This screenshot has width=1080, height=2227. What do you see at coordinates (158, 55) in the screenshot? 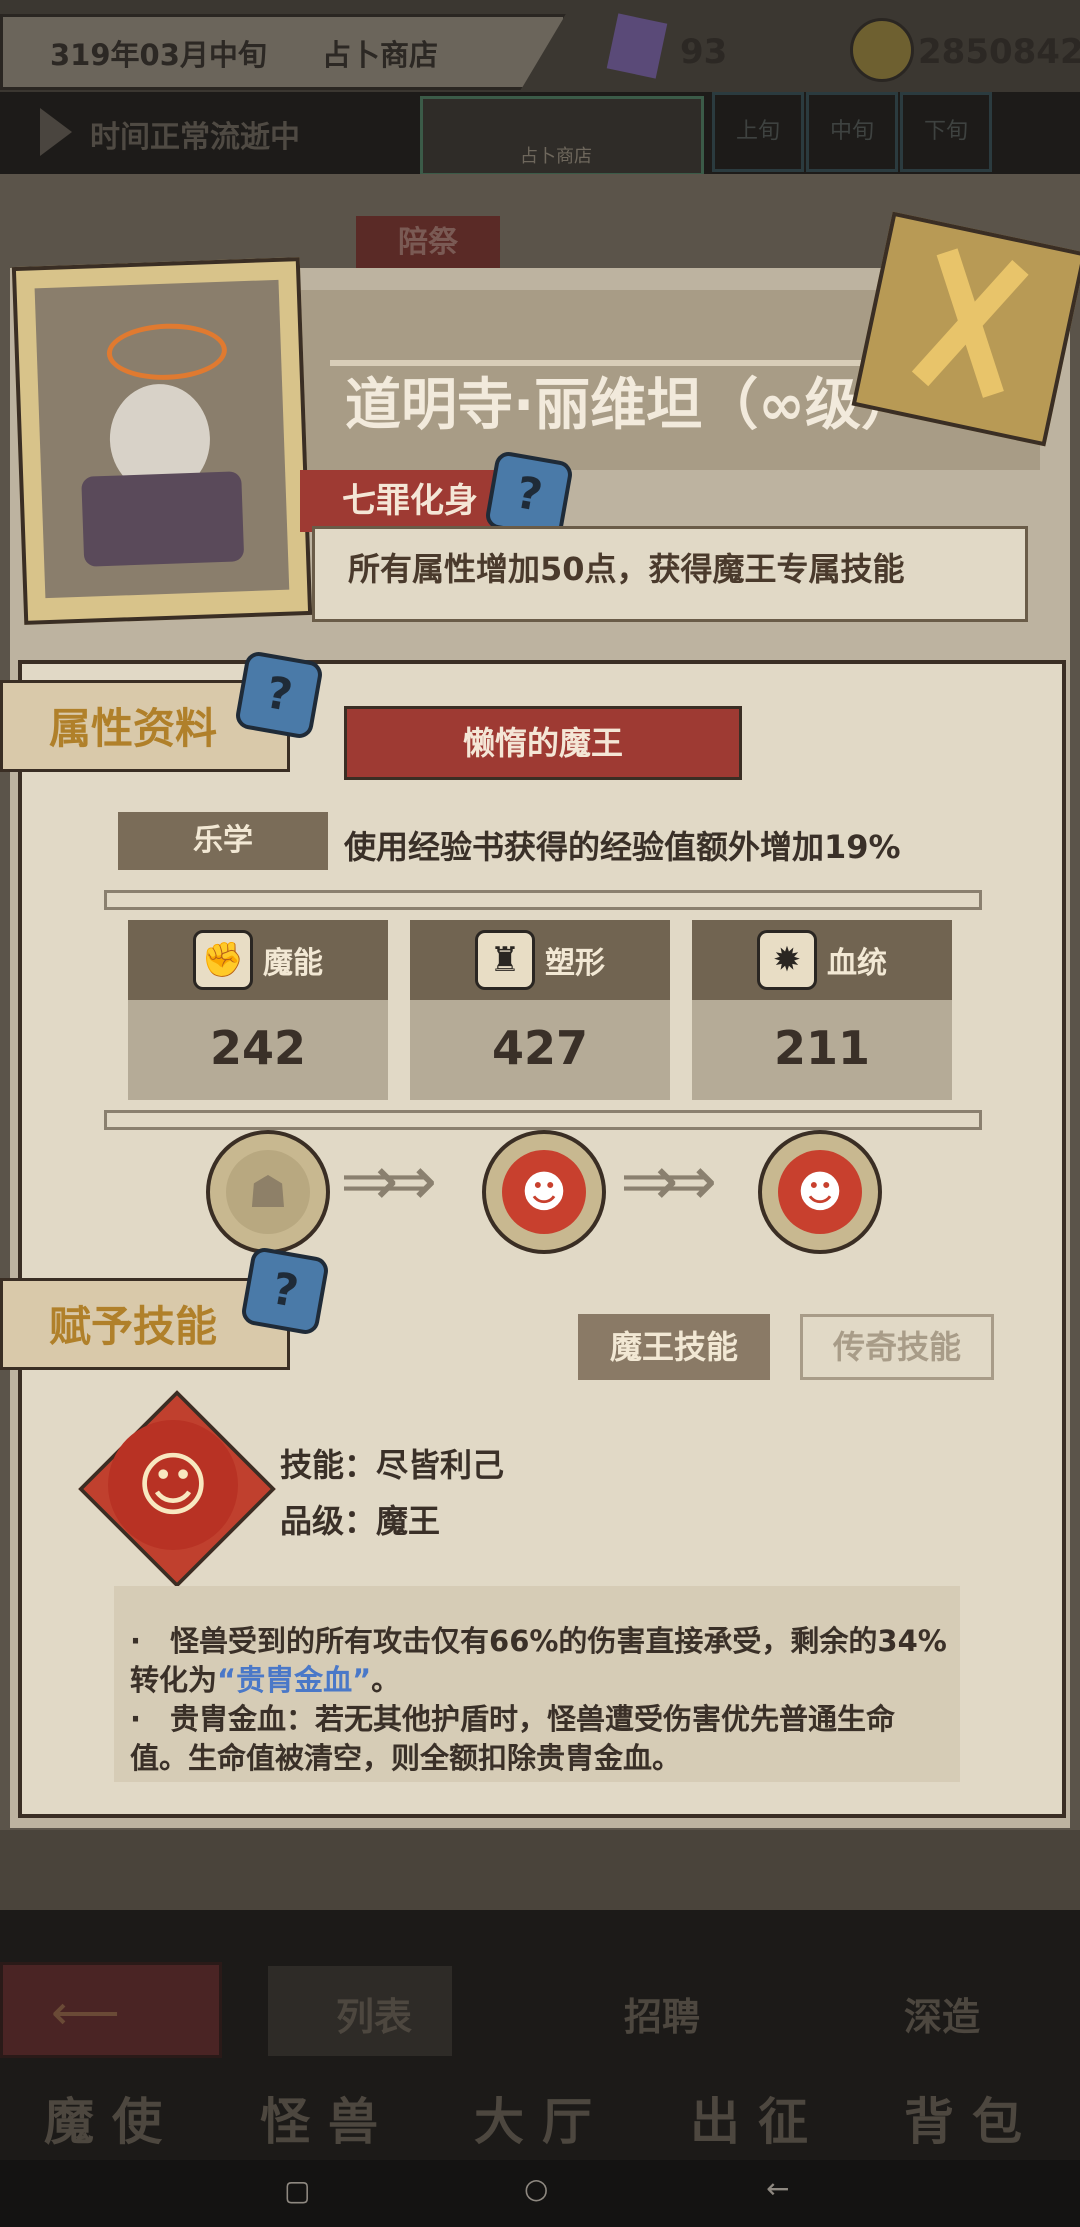
I see `date-text: 319年03月中旬` at bounding box center [158, 55].